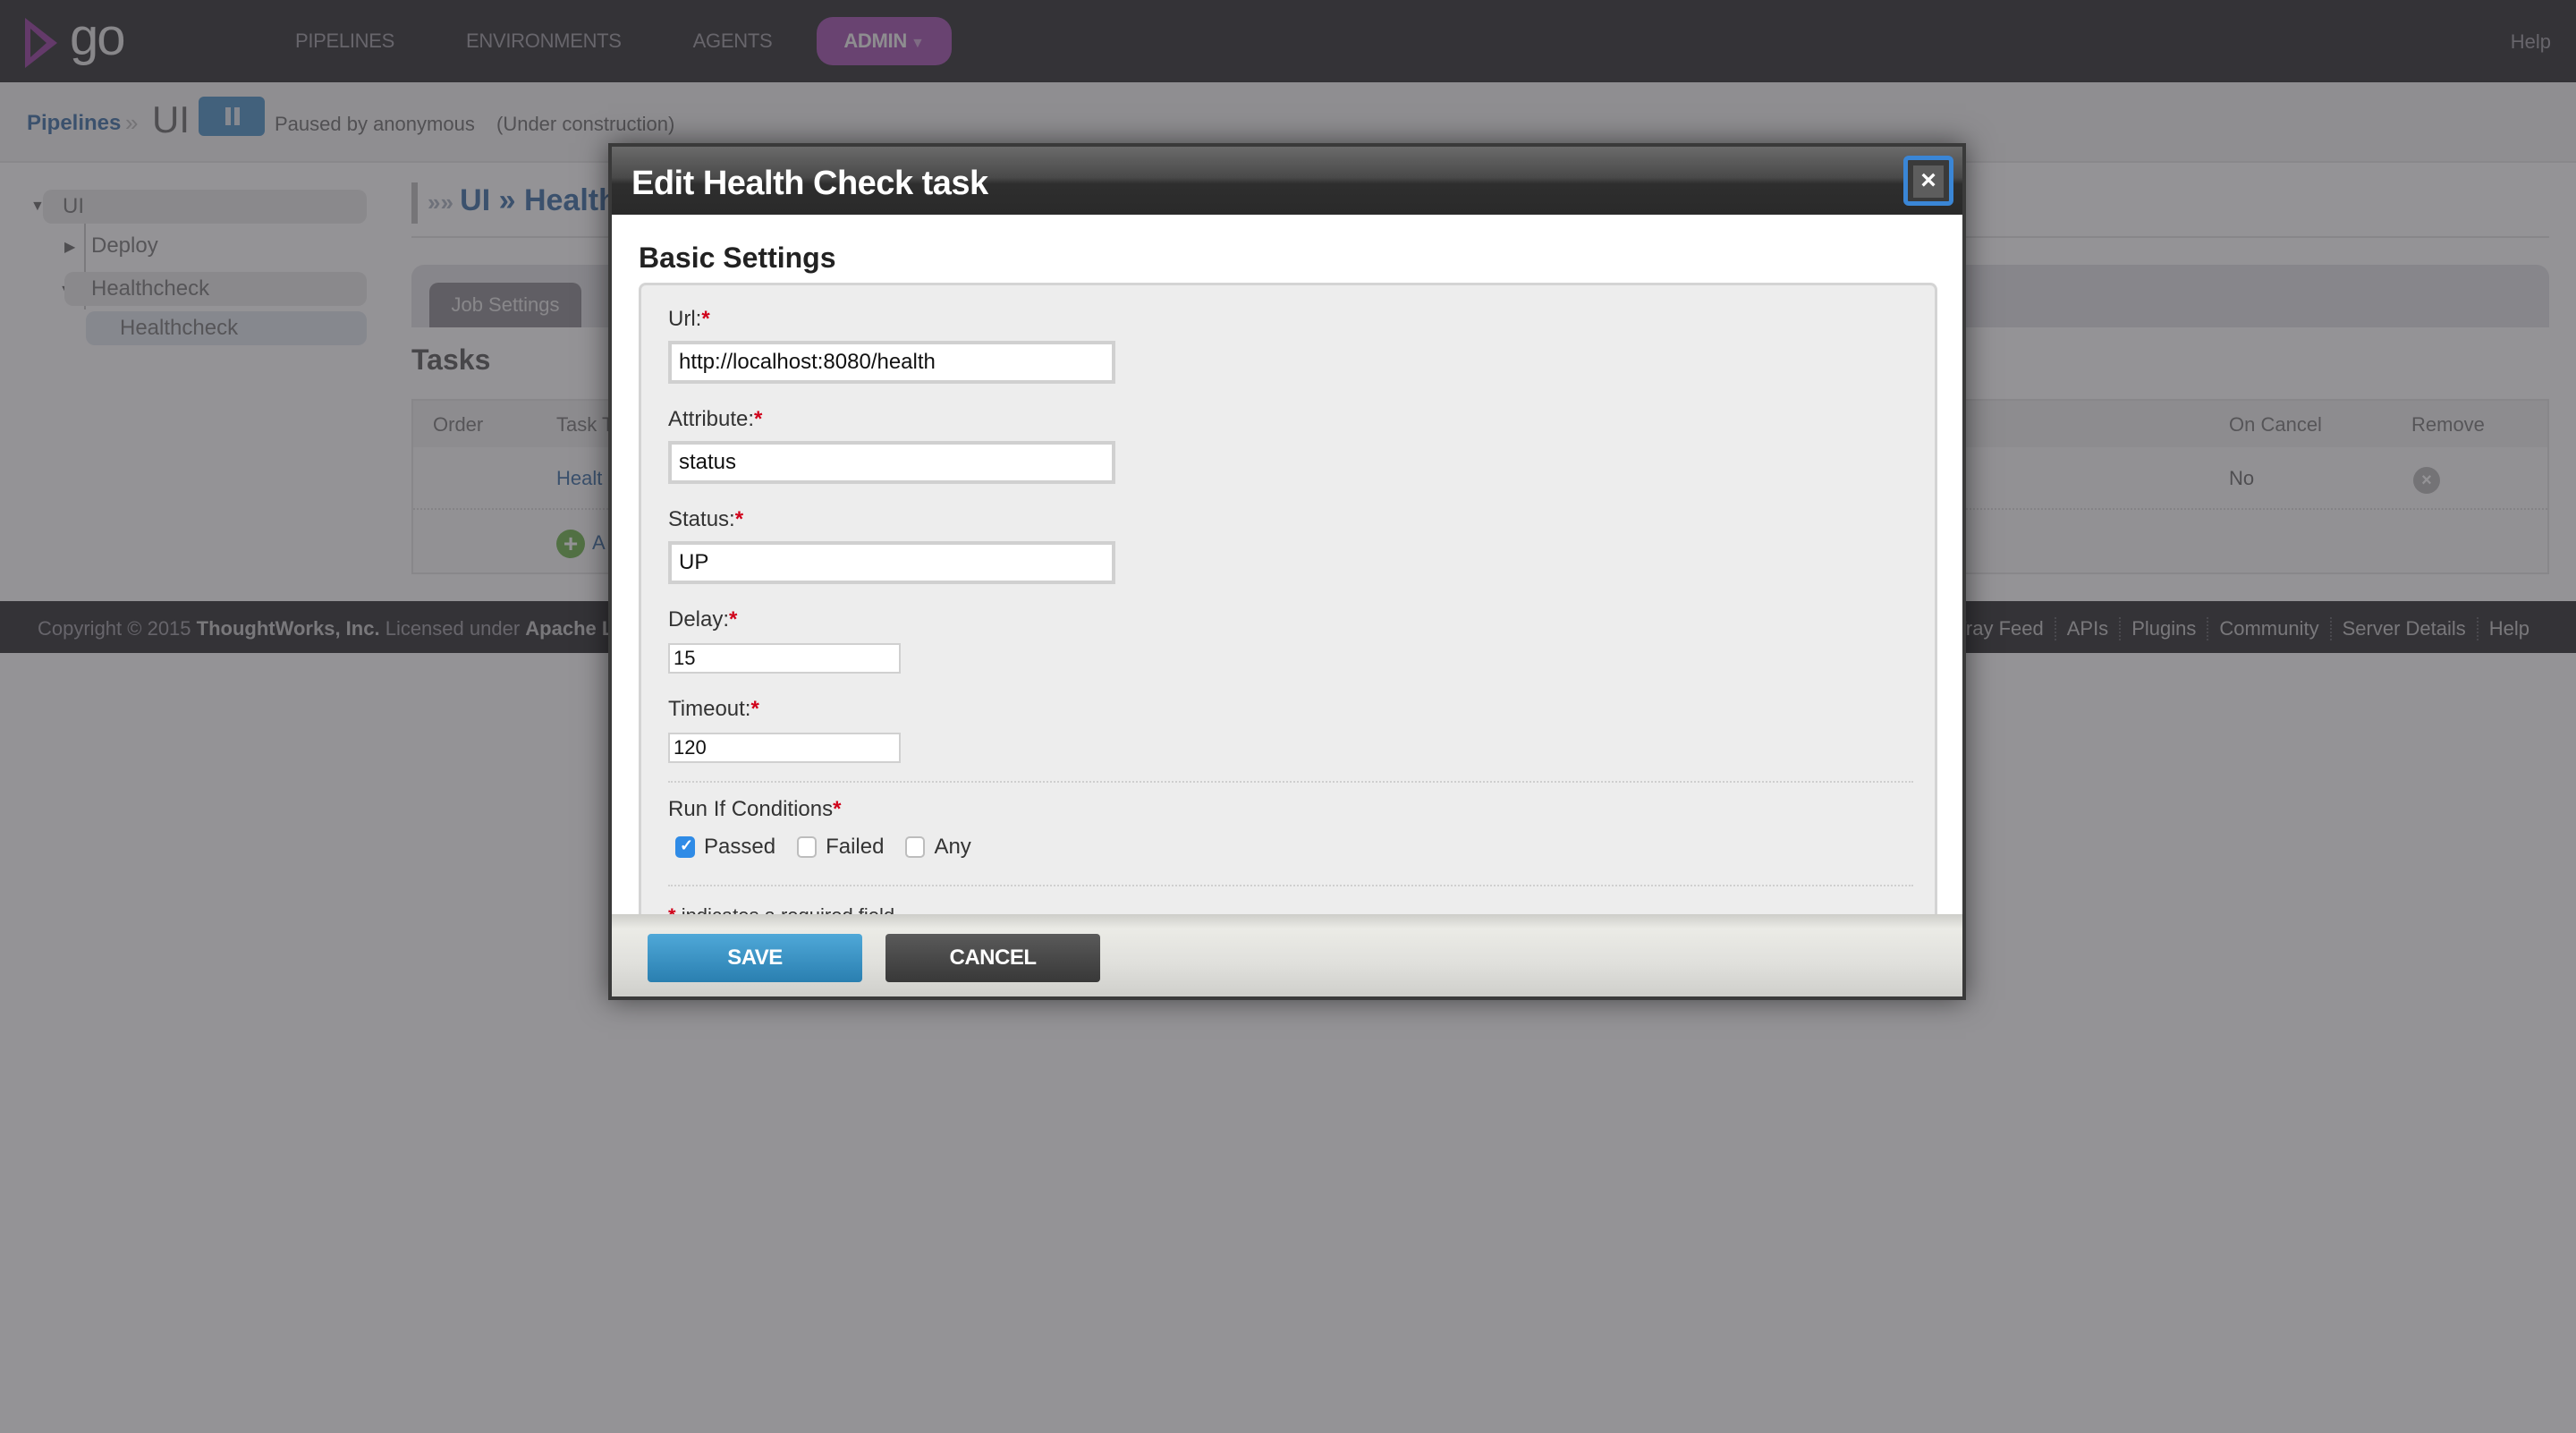 The height and width of the screenshot is (1433, 2576). I want to click on run-if-options: Passed Failed Any, so click(829, 847).